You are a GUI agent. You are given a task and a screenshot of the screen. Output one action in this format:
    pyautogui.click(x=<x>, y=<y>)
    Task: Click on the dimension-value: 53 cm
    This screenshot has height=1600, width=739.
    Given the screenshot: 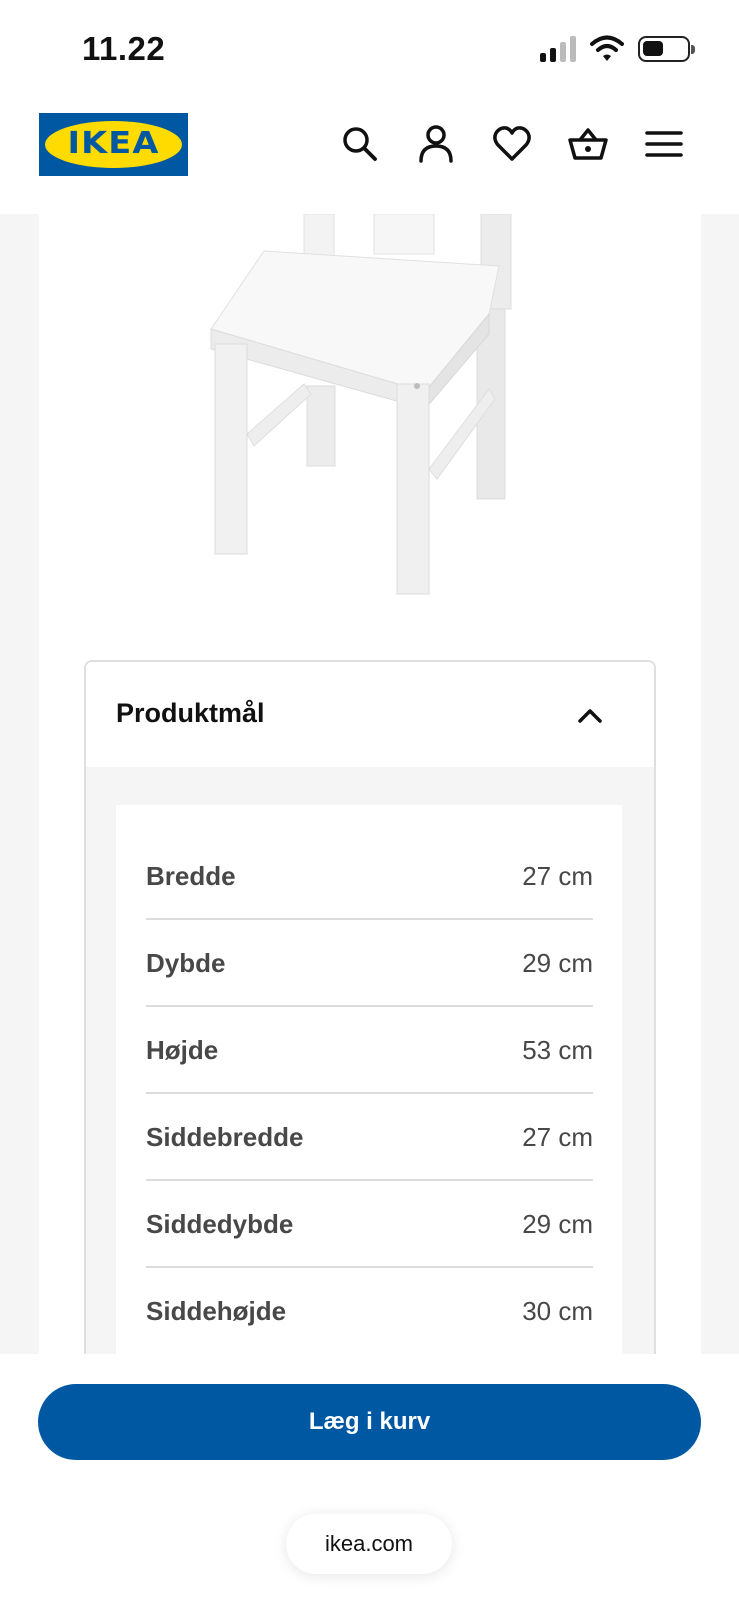 What is the action you would take?
    pyautogui.click(x=557, y=1050)
    